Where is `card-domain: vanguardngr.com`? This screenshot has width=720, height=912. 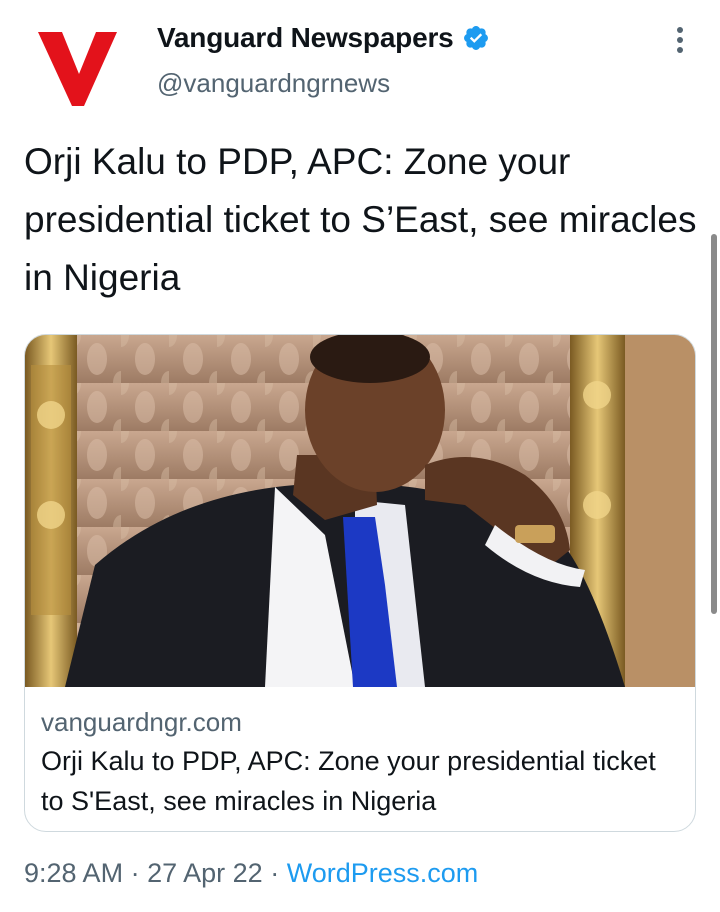 card-domain: vanguardngr.com is located at coordinates (141, 722).